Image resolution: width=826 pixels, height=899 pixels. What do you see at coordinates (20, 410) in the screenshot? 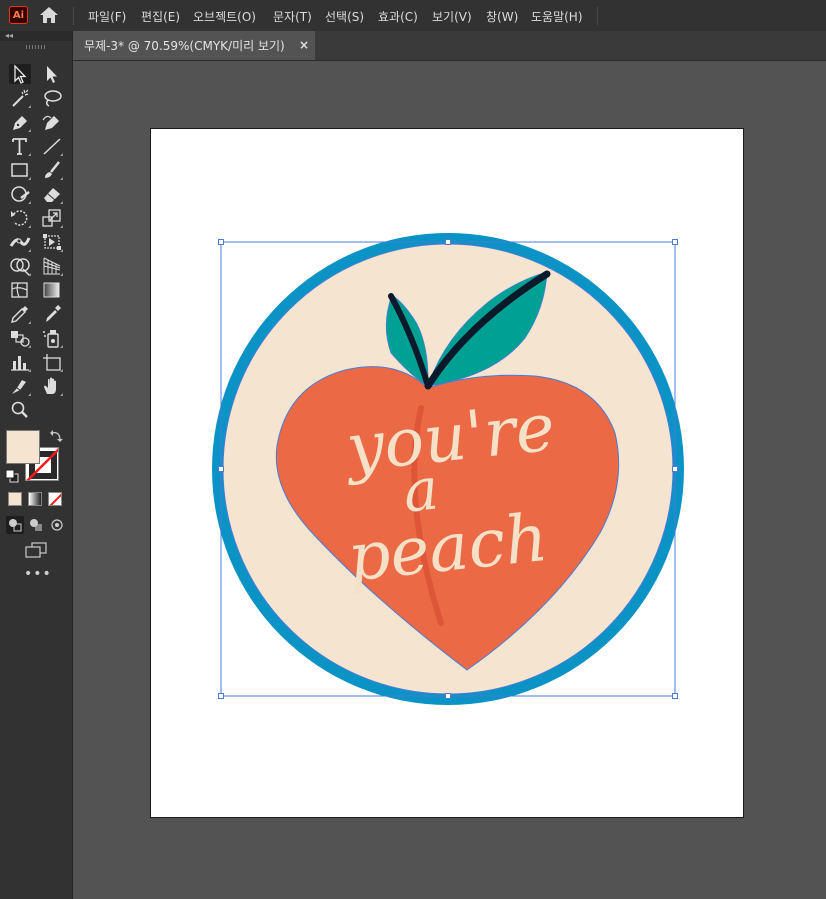
I see `zoom-tool-icon` at bounding box center [20, 410].